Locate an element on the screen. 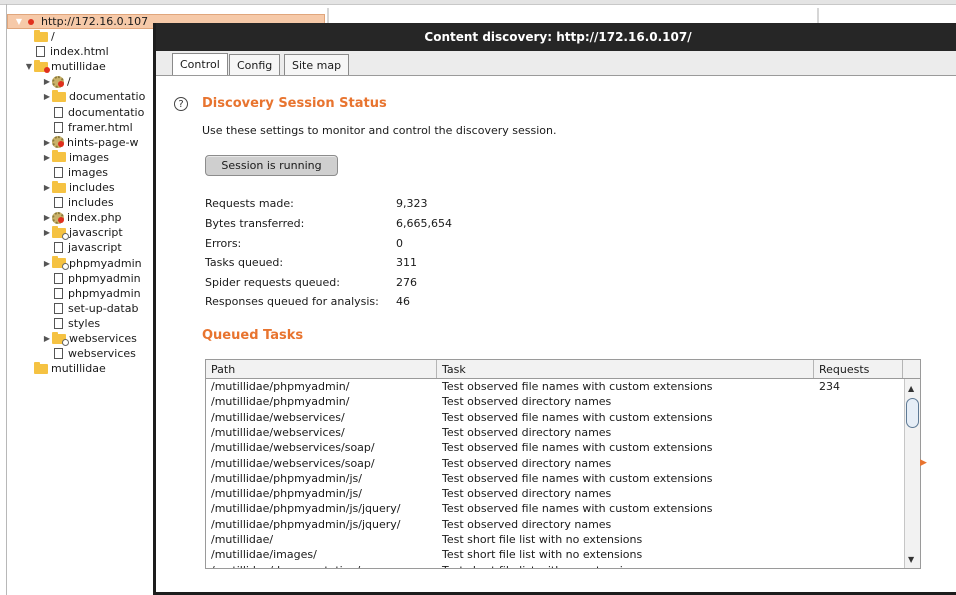 The width and height of the screenshot is (956, 595). tree-item: ▶ phpmyadmin is located at coordinates (92, 263).